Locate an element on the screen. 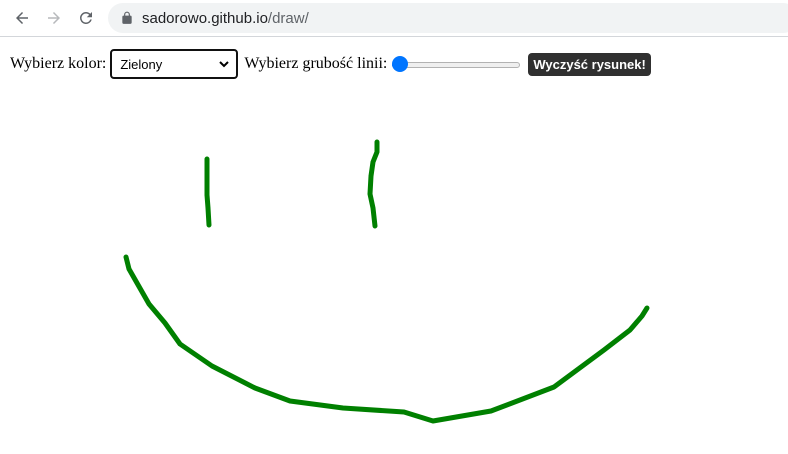 This screenshot has height=454, width=788. reload-button is located at coordinates (86, 18).